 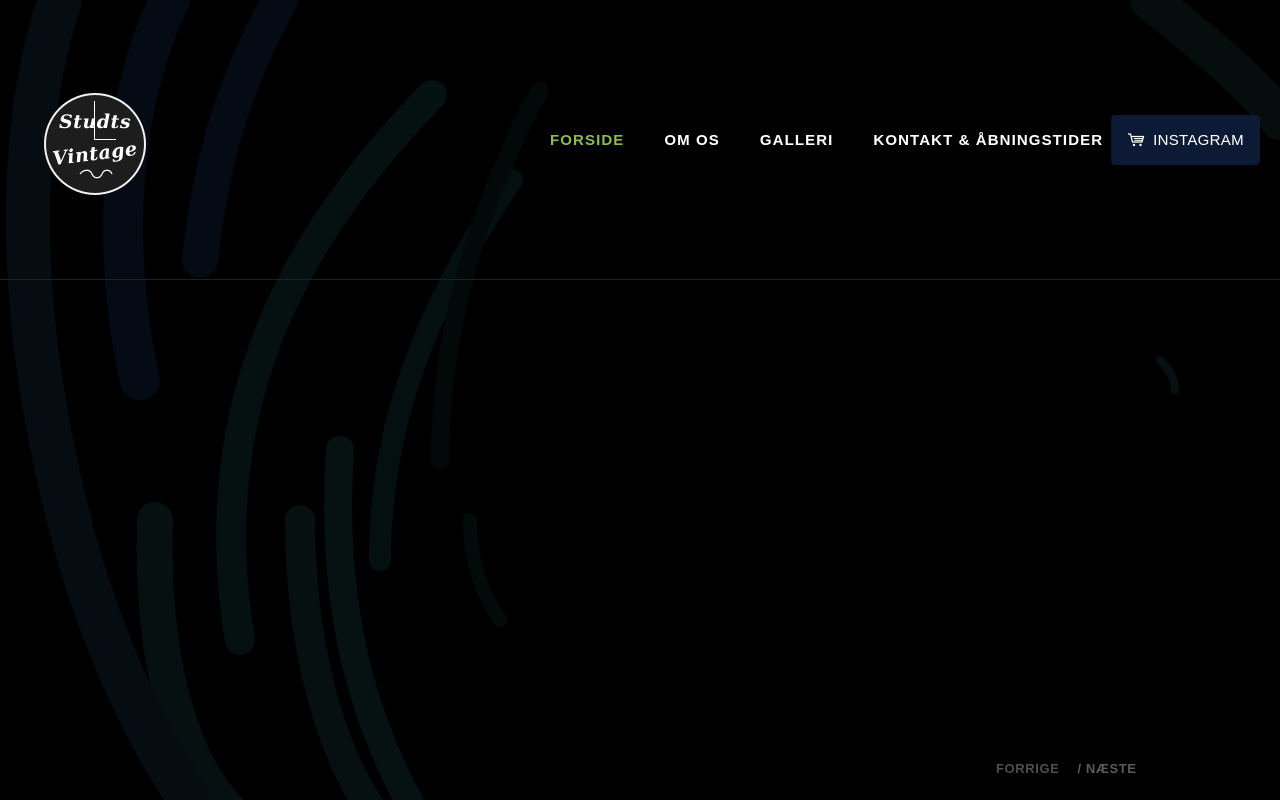 I want to click on nav-item-kontakt: KONTAKT & ÅBNINGSTIDER, so click(x=988, y=140).